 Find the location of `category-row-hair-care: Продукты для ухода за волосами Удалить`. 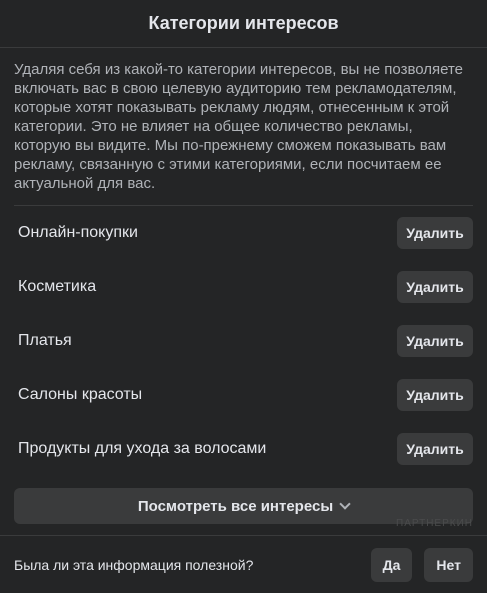

category-row-hair-care: Продукты для ухода за волосами Удалить is located at coordinates (243, 449).